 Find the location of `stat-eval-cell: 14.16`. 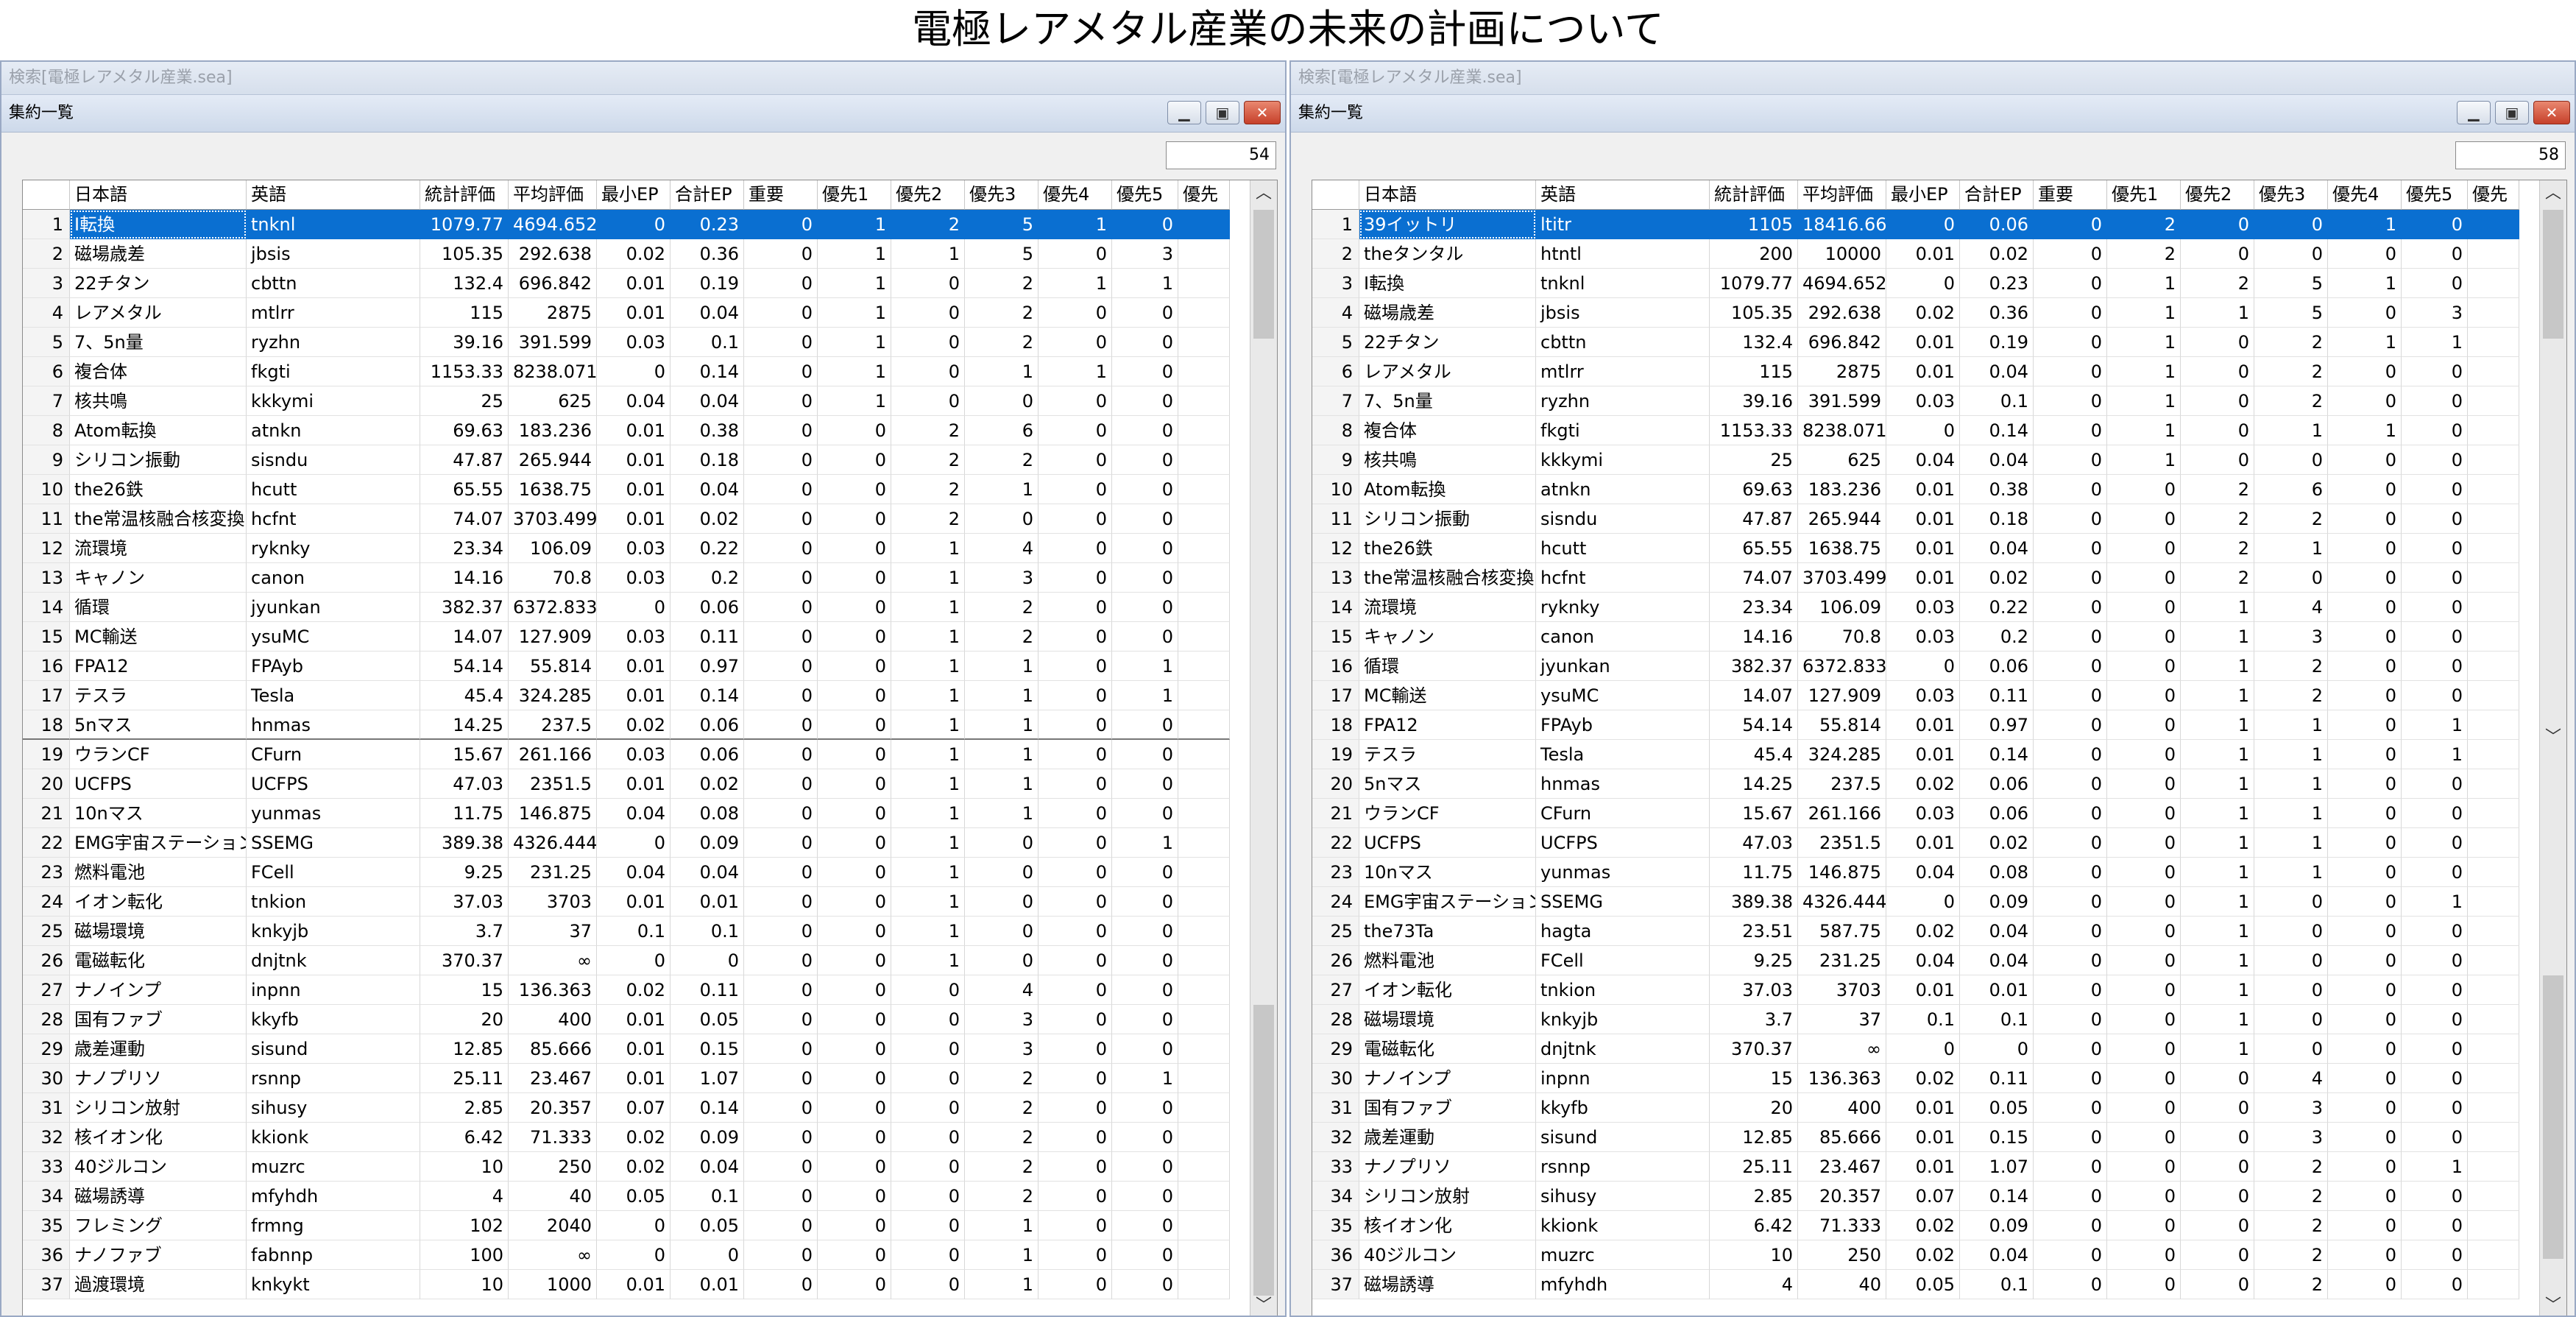

stat-eval-cell: 14.16 is located at coordinates (1754, 637).